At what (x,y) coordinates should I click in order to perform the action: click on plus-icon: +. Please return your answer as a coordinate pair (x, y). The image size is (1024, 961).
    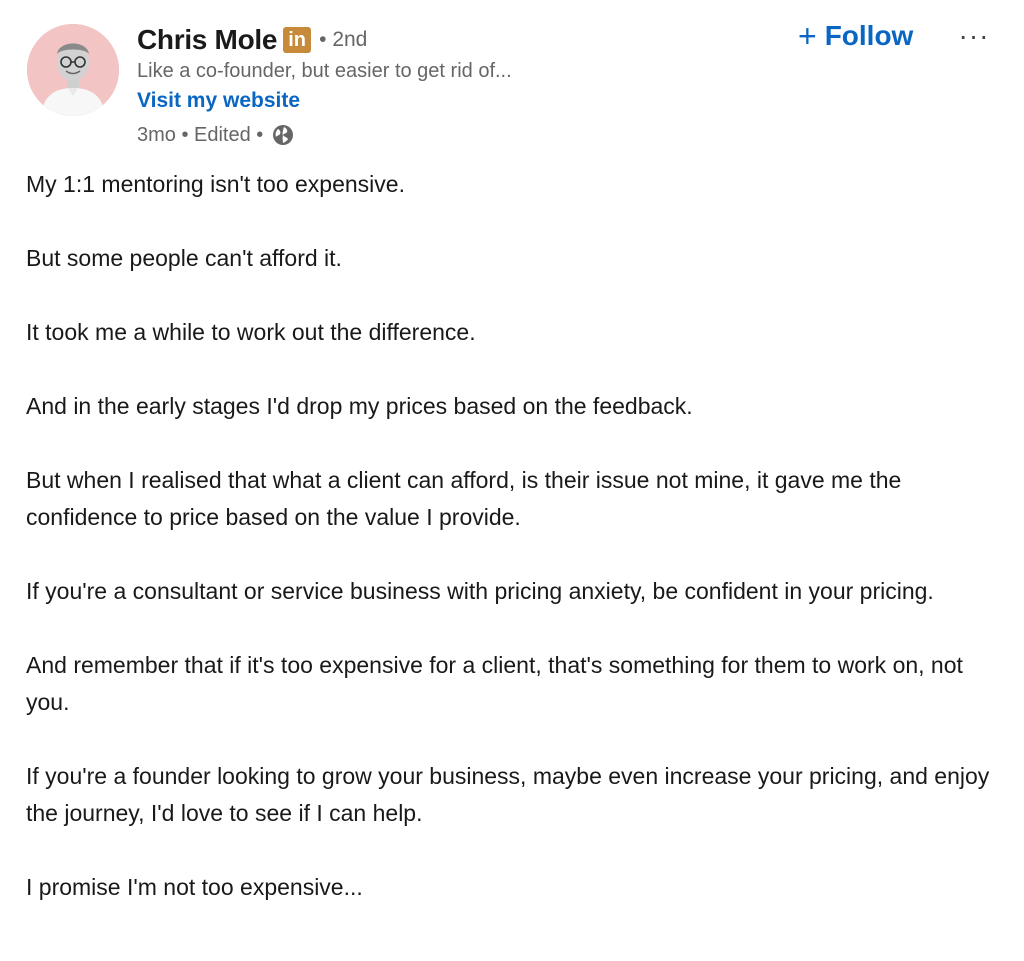
    Looking at the image, I should click on (807, 36).